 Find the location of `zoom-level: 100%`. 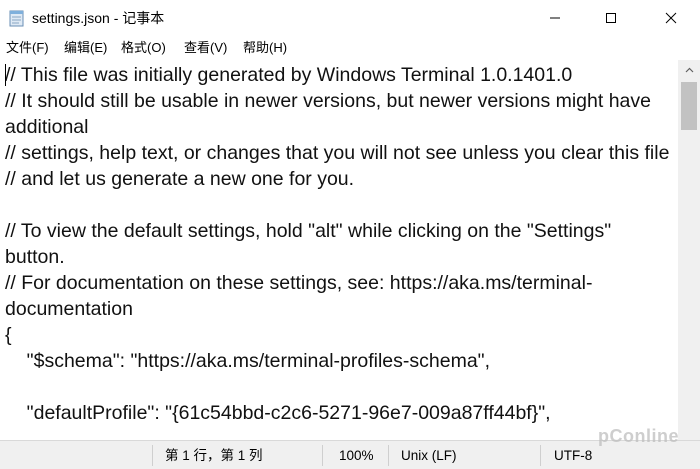

zoom-level: 100% is located at coordinates (356, 455).